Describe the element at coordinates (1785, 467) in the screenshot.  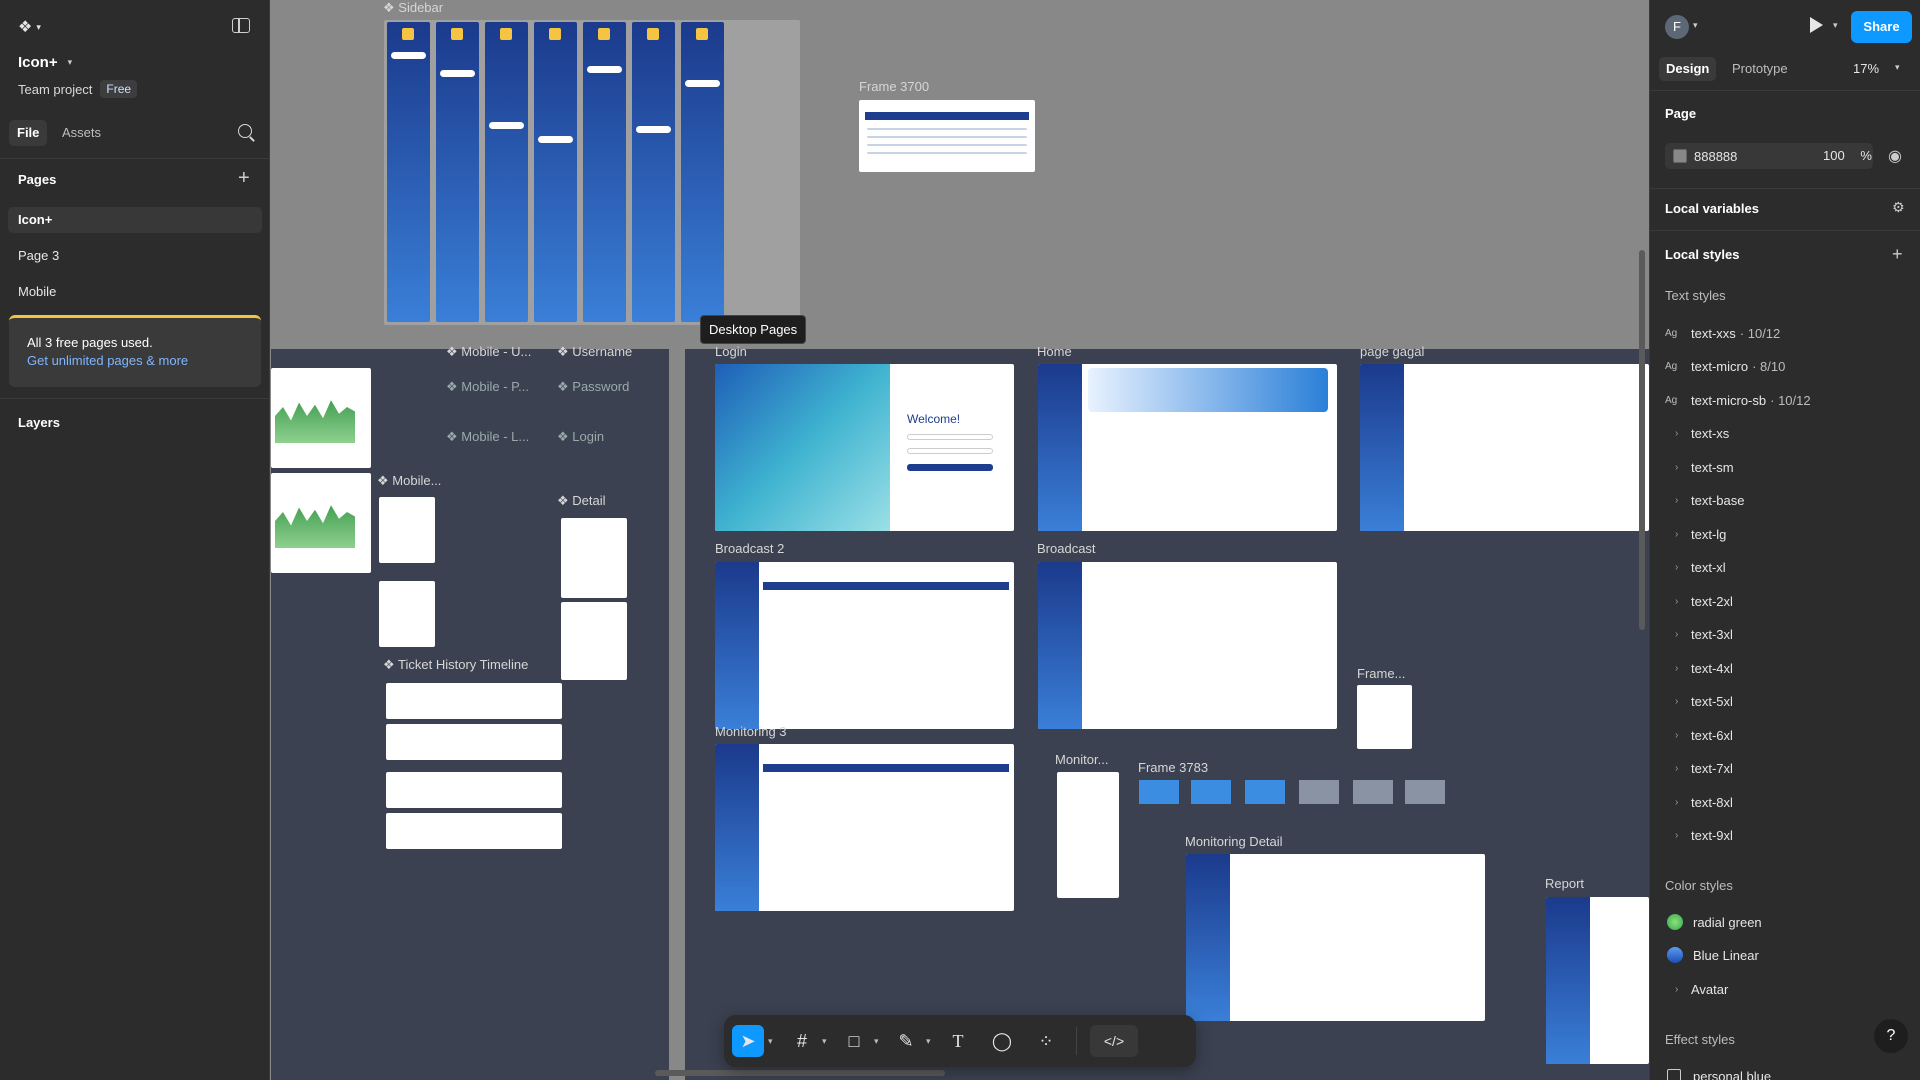
I see `text-style-row: › text-sm` at that location.